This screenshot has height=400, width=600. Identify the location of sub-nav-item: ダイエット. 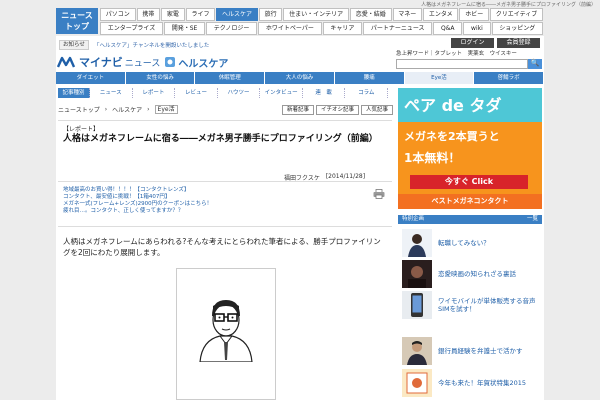
(91, 78).